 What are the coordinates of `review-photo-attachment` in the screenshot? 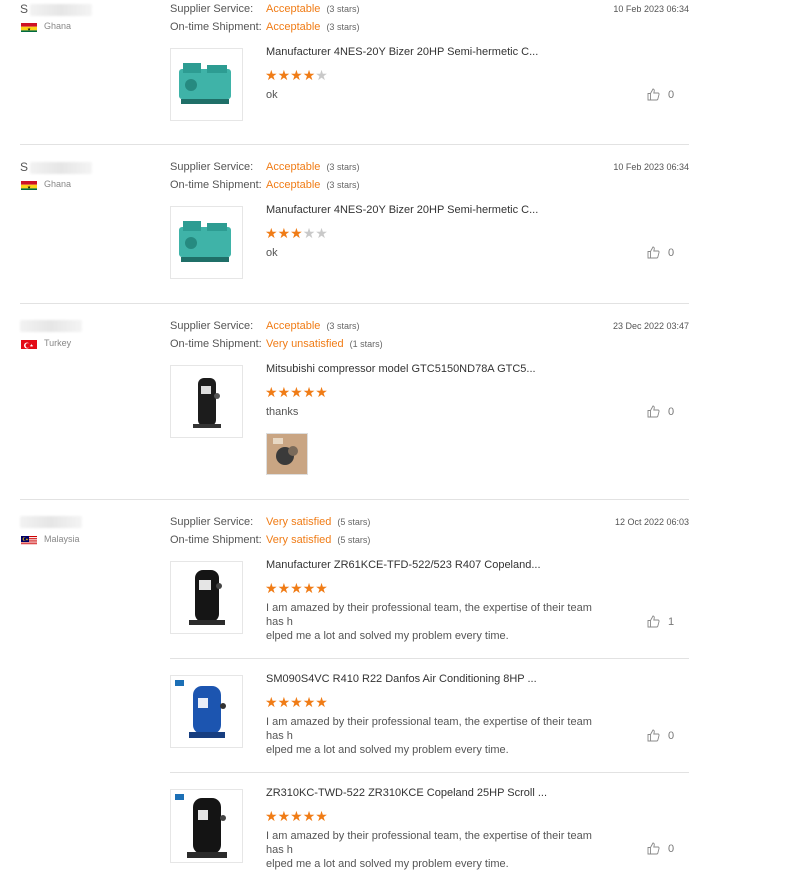 It's located at (287, 454).